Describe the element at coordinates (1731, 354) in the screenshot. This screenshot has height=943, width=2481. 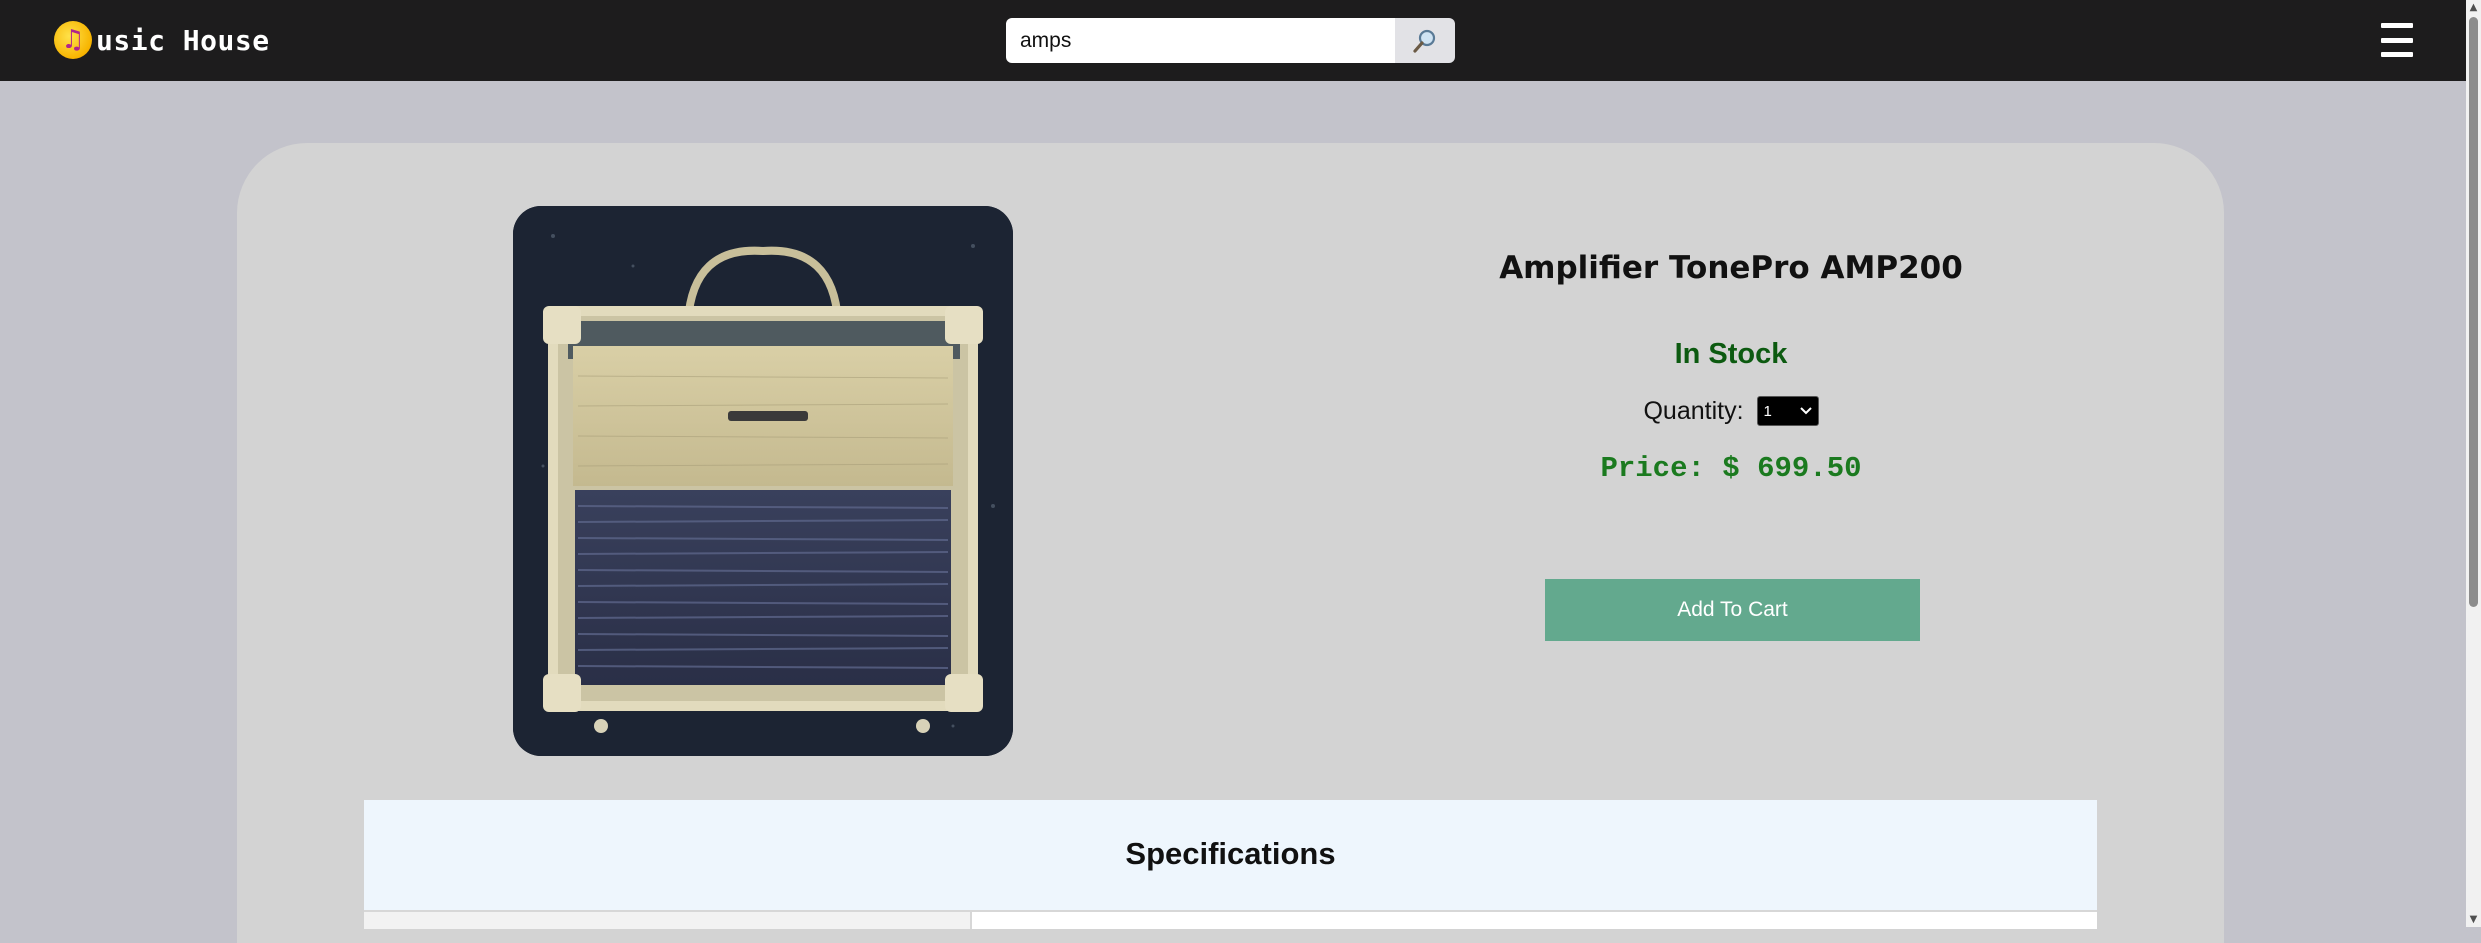
I see `stock-status: In Stock` at that location.